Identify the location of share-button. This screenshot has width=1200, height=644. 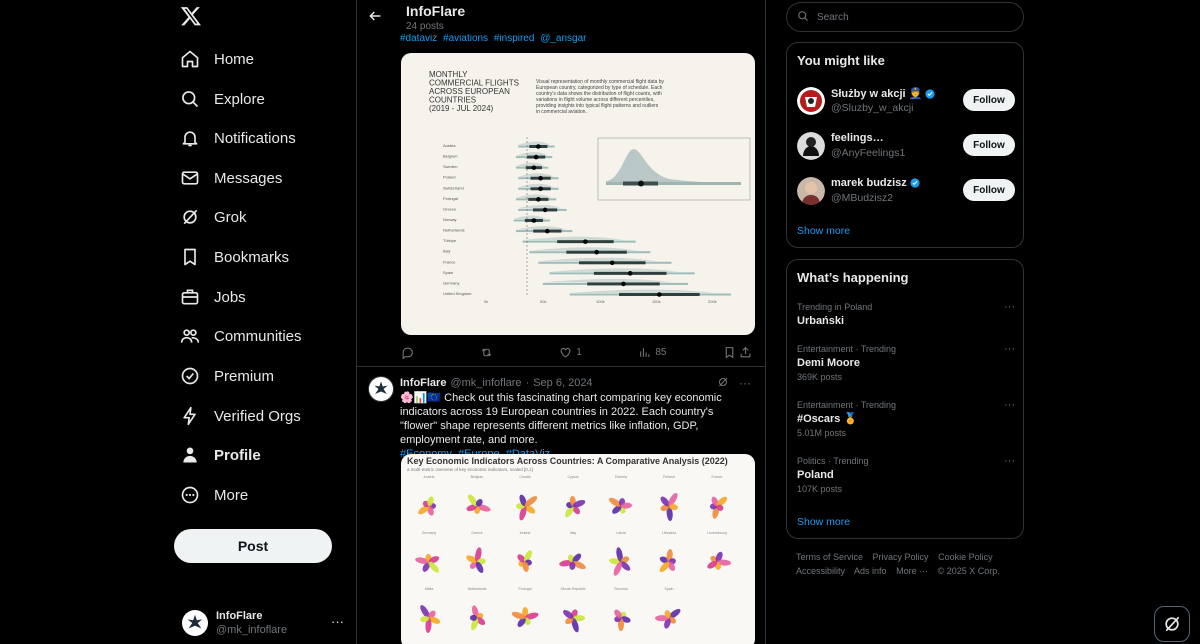
(747, 352).